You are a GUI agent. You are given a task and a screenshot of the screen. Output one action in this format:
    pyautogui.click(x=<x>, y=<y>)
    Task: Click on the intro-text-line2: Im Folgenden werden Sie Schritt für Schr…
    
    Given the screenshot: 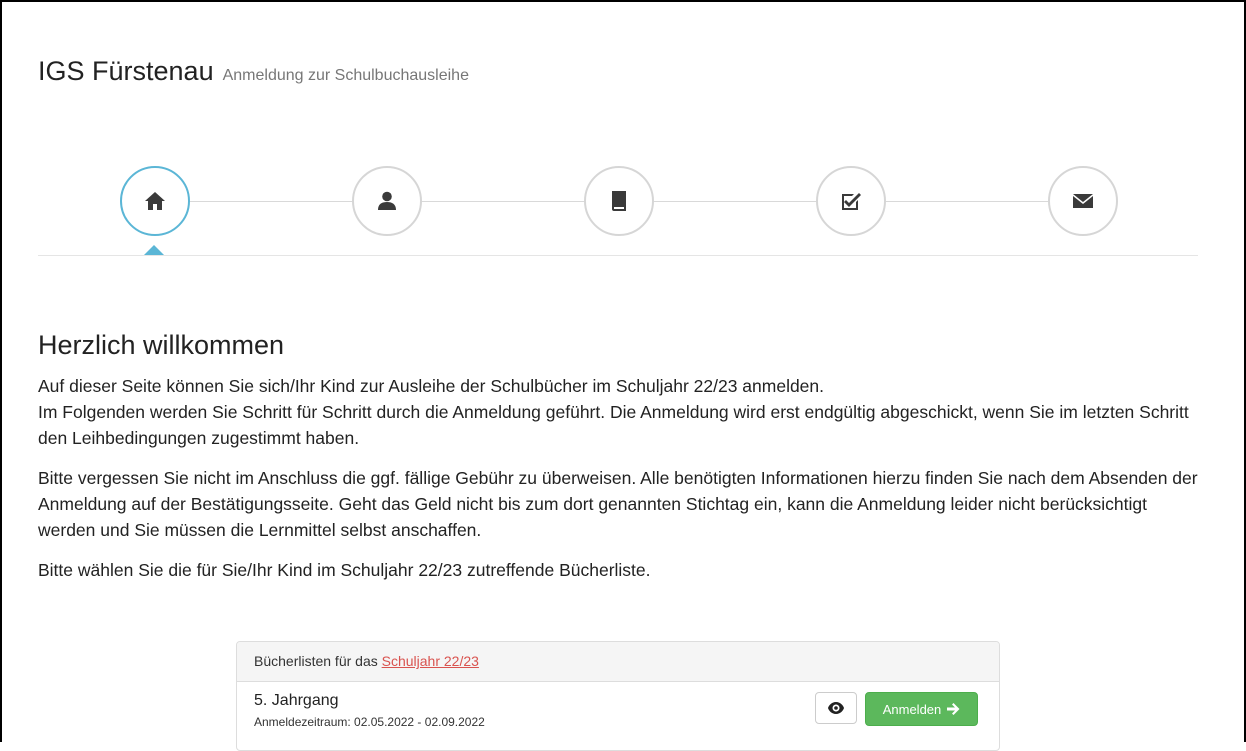 What is the action you would take?
    pyautogui.click(x=613, y=425)
    